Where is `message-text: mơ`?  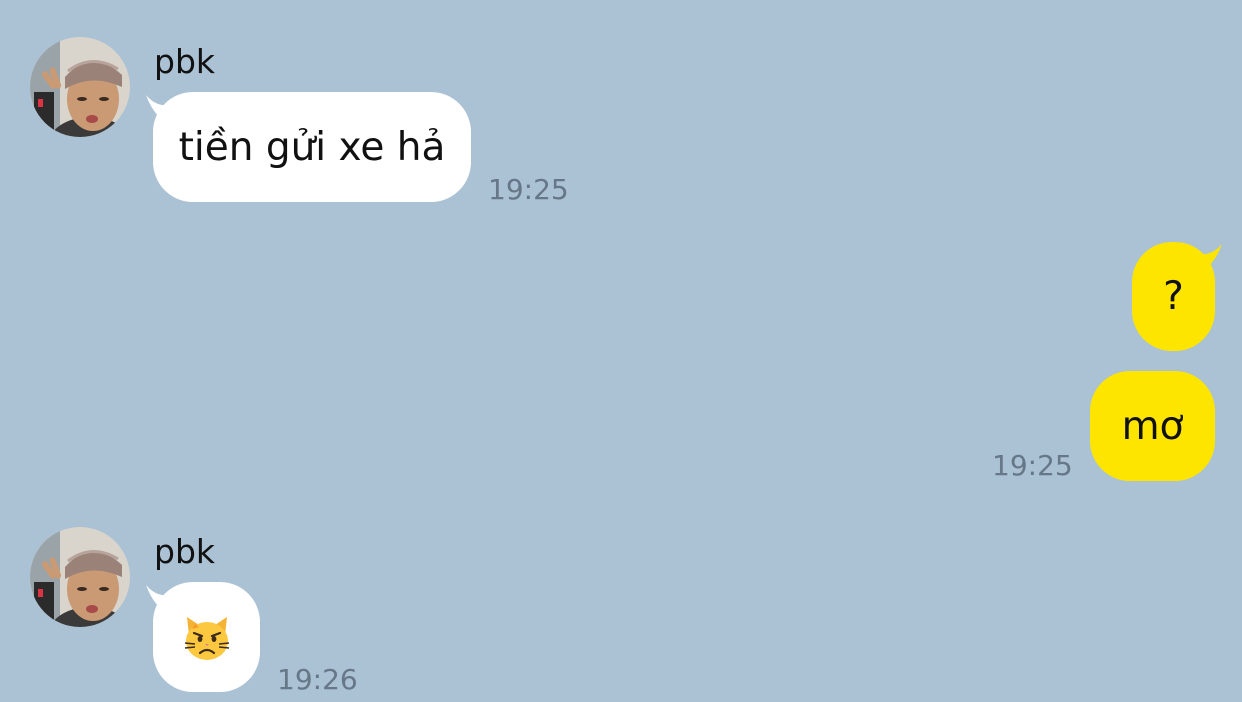
message-text: mơ is located at coordinates (1152, 426).